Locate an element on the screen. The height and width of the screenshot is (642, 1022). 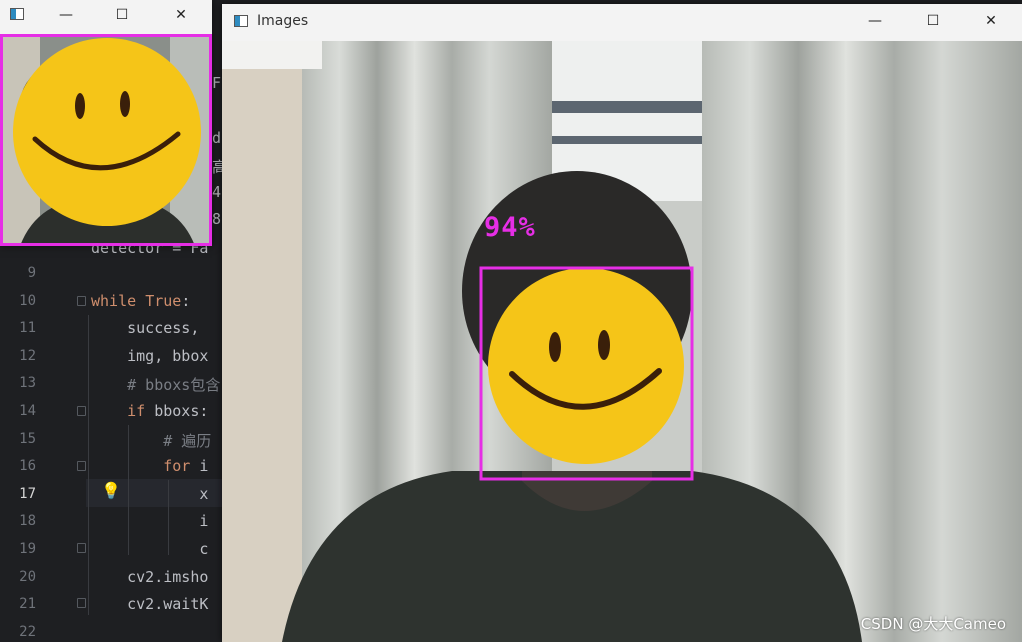
preview-frame is located at coordinates (106, 140).